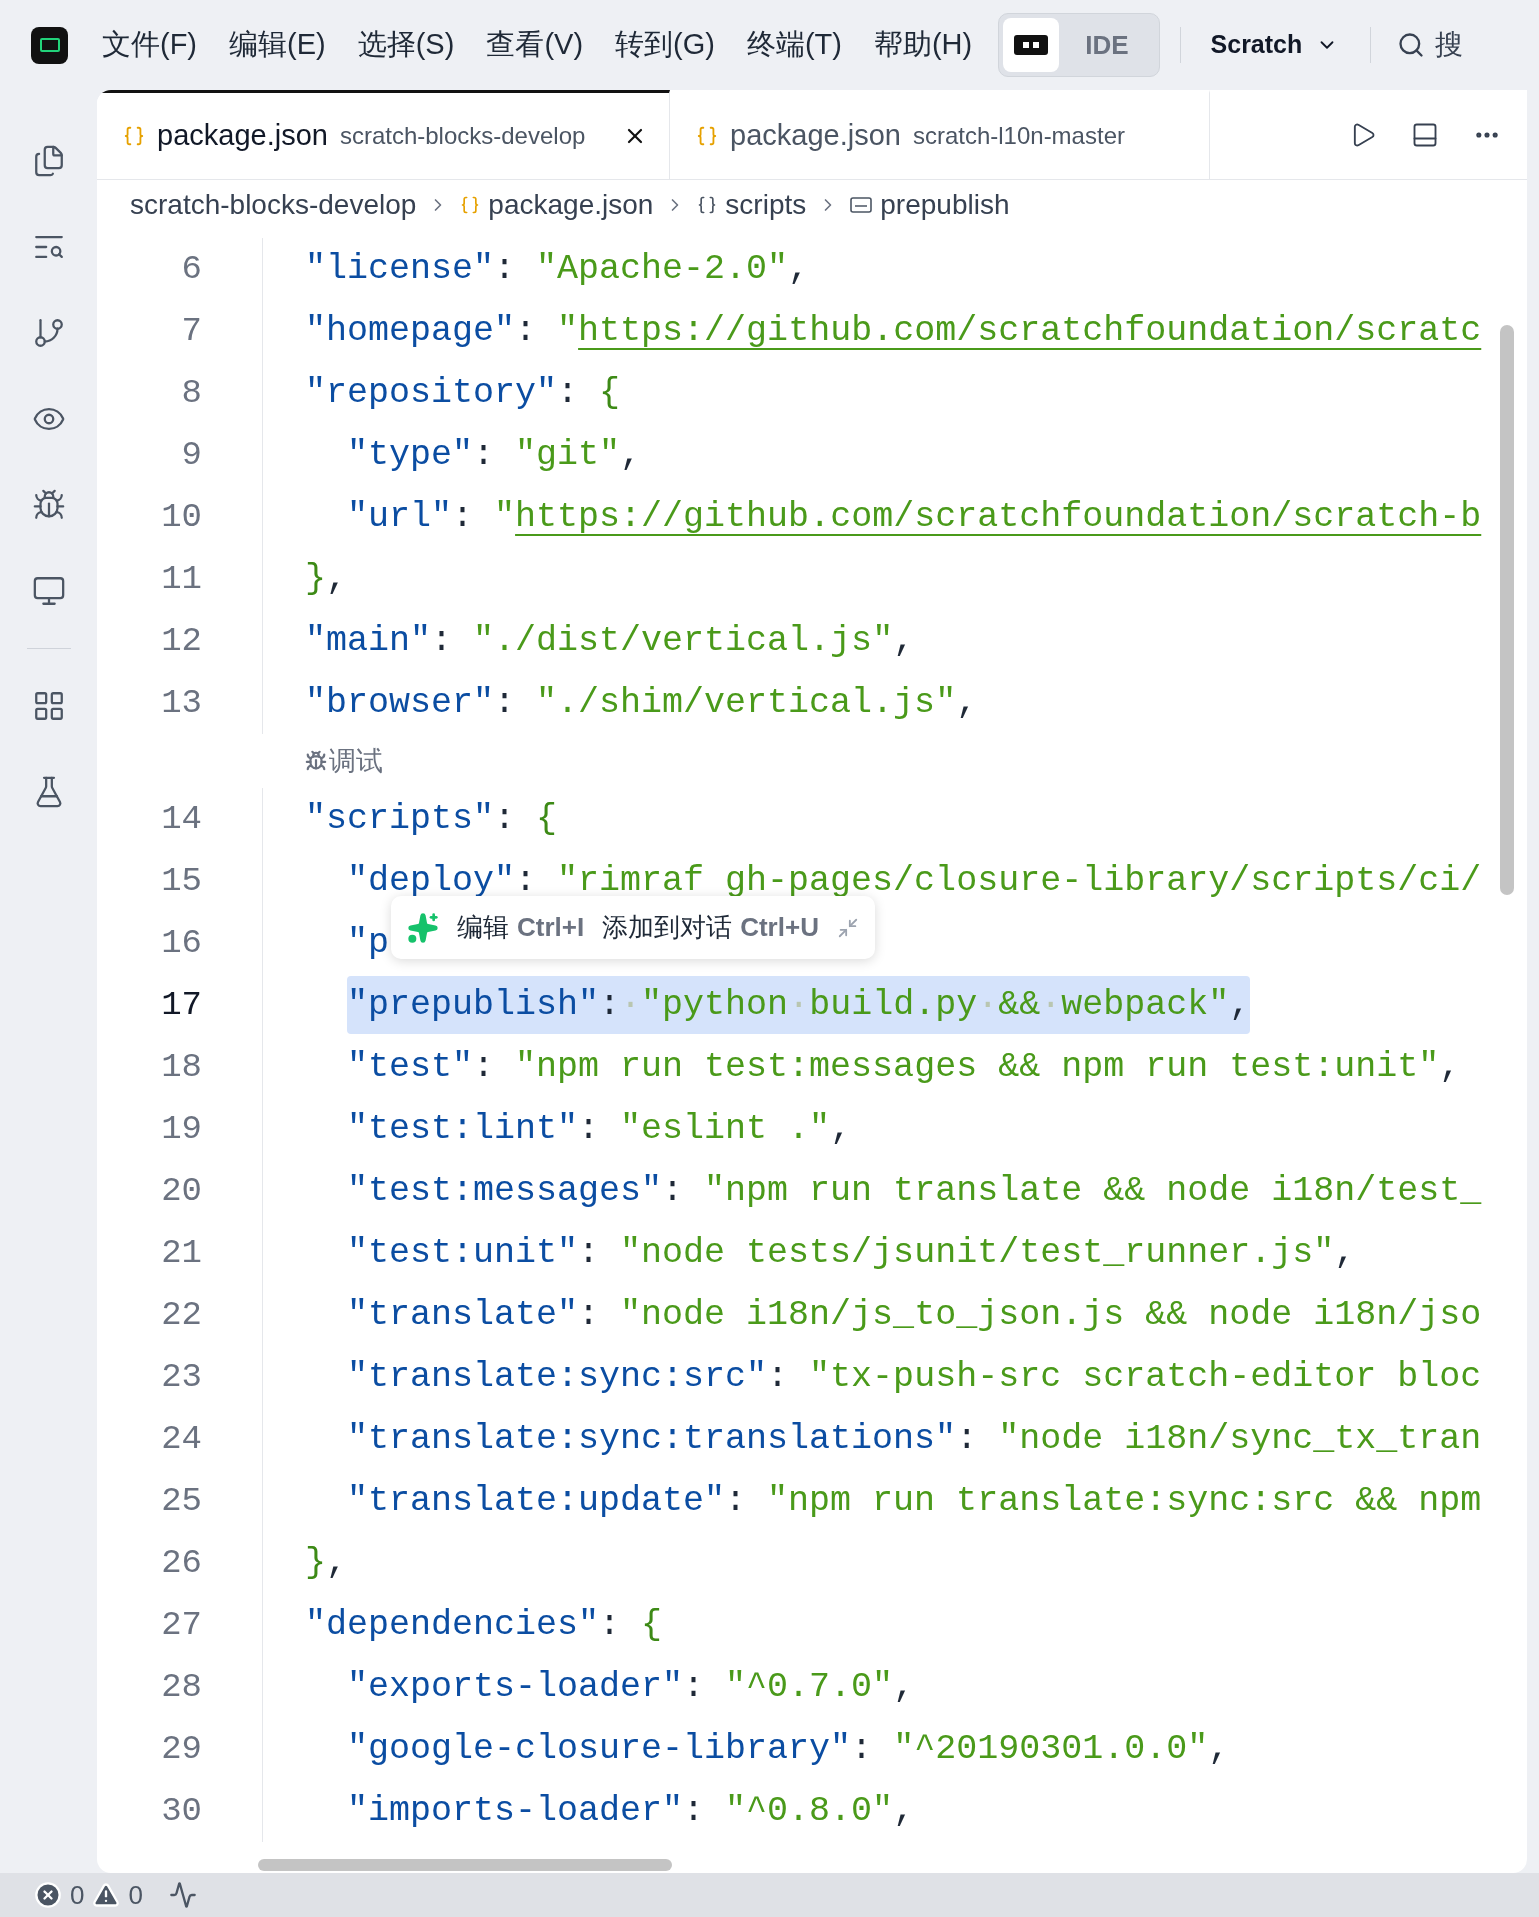 The width and height of the screenshot is (1539, 1917). I want to click on line-number: 23, so click(181, 1377).